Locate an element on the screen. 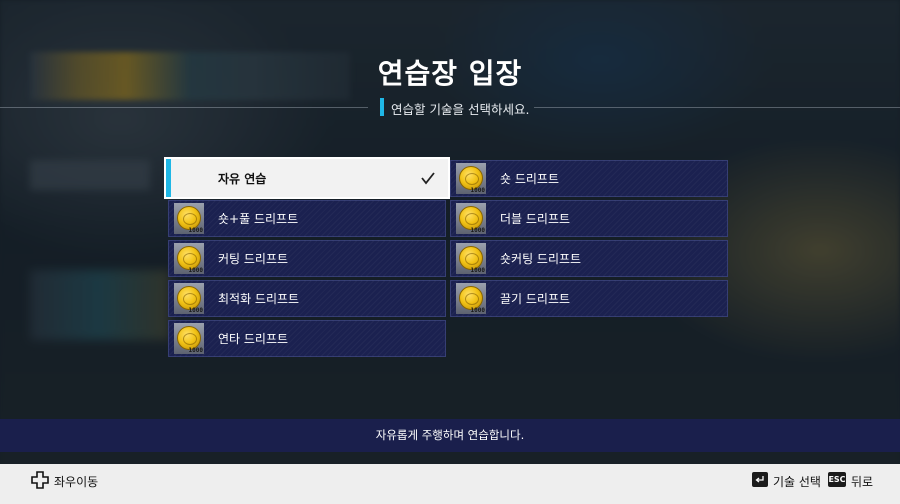 The width and height of the screenshot is (900, 504). skill-label: 최적화 드리프트 is located at coordinates (259, 299).